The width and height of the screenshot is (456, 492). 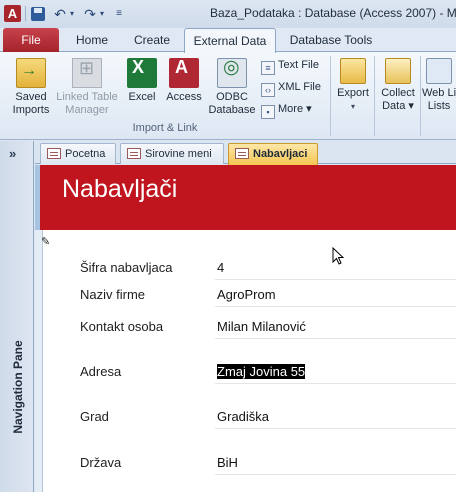 What do you see at coordinates (152, 40) in the screenshot?
I see `tab-create: Create` at bounding box center [152, 40].